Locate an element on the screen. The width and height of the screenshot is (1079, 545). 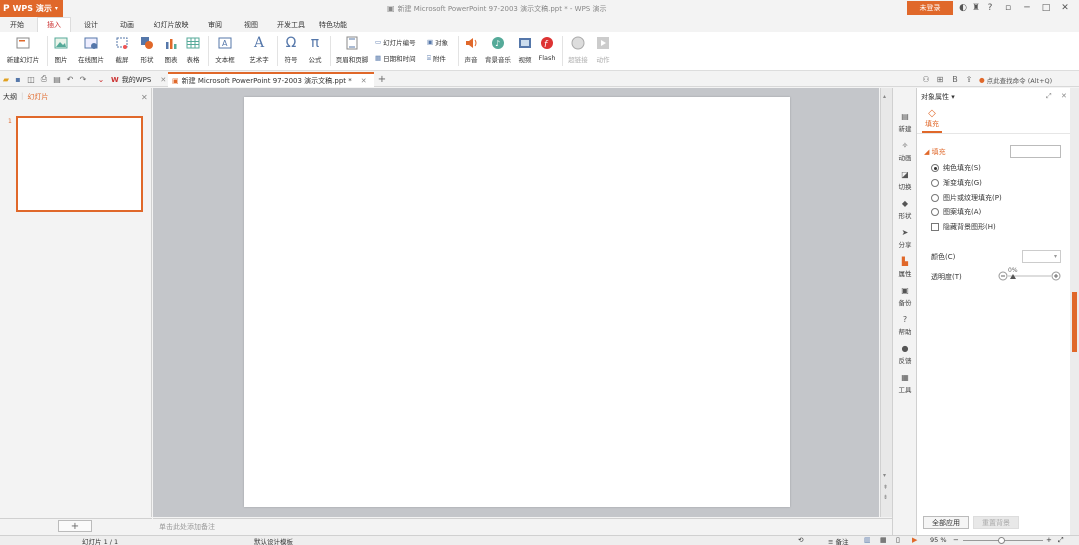
notes-toggle: ≡ 备注 is located at coordinates (838, 540).